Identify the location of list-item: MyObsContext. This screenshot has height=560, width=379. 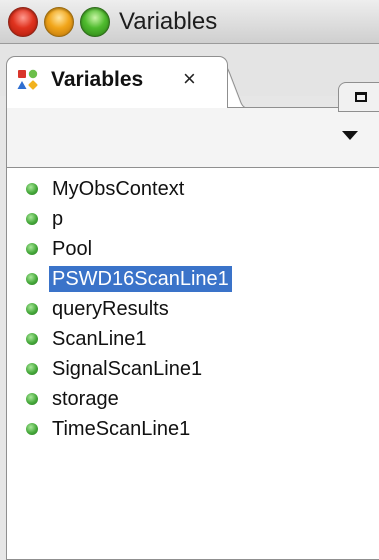
(193, 189).